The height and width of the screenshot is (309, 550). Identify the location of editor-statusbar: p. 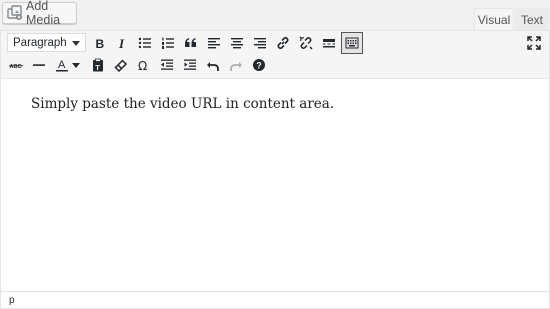
(275, 299).